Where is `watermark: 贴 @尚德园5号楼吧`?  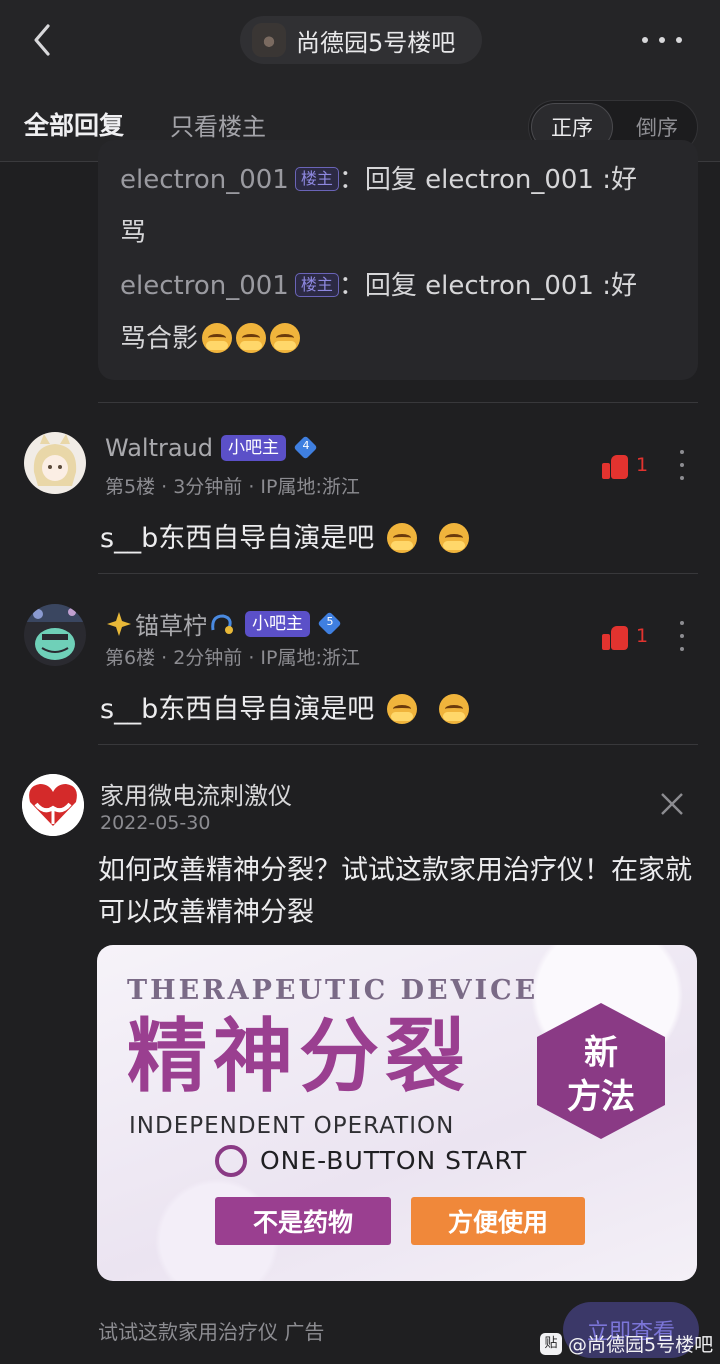 watermark: 贴 @尚德园5号楼吧 is located at coordinates (626, 1343).